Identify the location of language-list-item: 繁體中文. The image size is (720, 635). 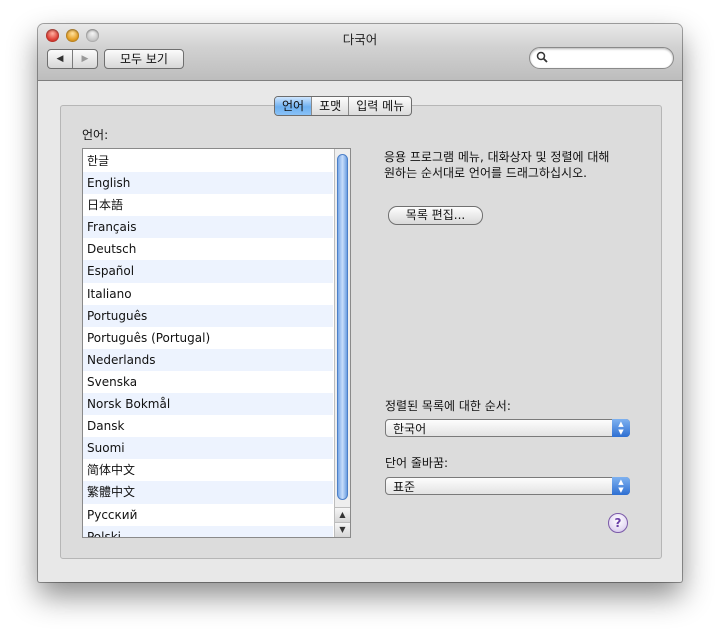
(208, 492).